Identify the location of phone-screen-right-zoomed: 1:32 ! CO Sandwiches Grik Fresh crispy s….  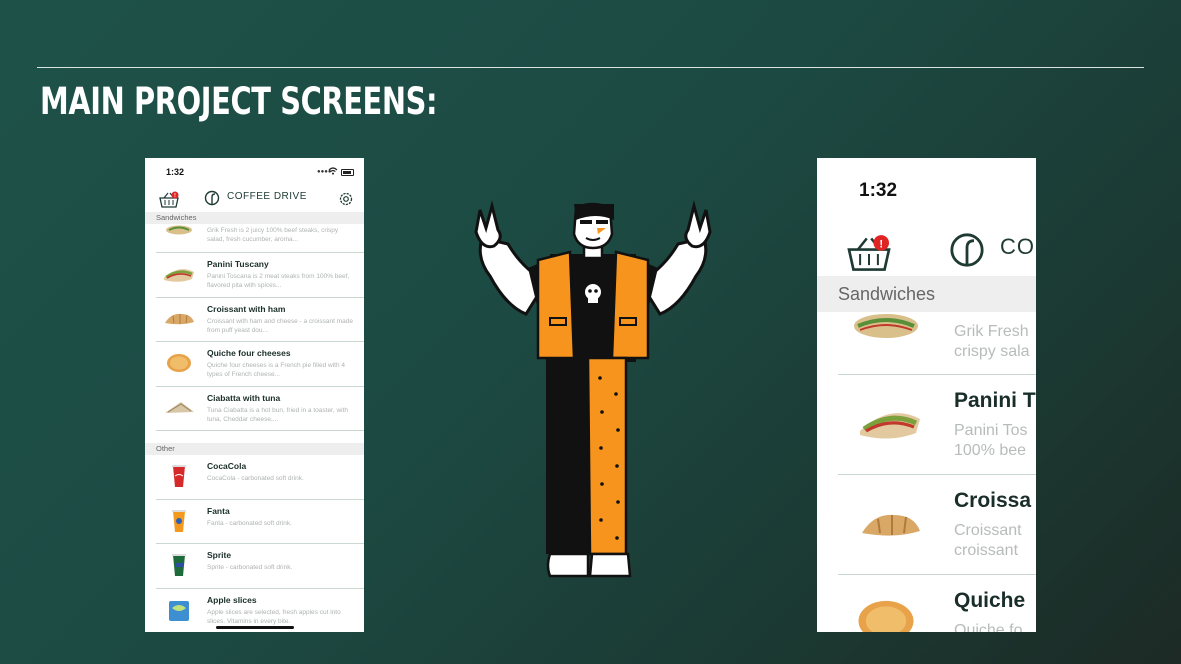
(926, 395).